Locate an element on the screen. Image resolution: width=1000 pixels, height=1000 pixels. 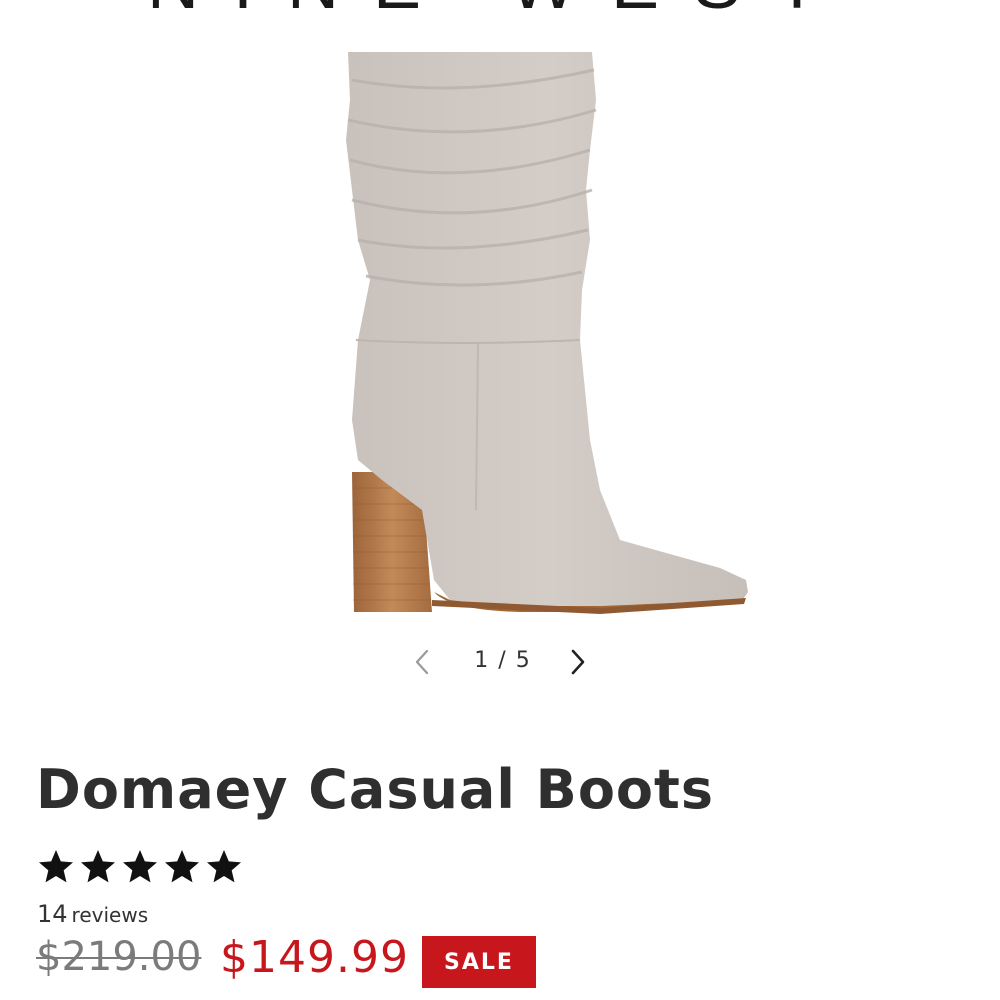
brand-logo: NINE WEST is located at coordinates (500, 10).